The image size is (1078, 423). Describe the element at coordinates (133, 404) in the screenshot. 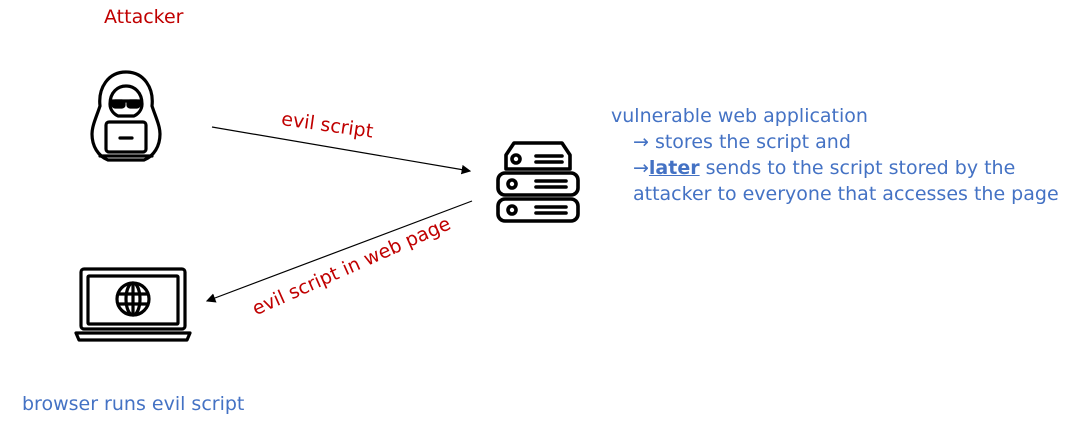

I see `browser-label: browser runs evil script` at that location.